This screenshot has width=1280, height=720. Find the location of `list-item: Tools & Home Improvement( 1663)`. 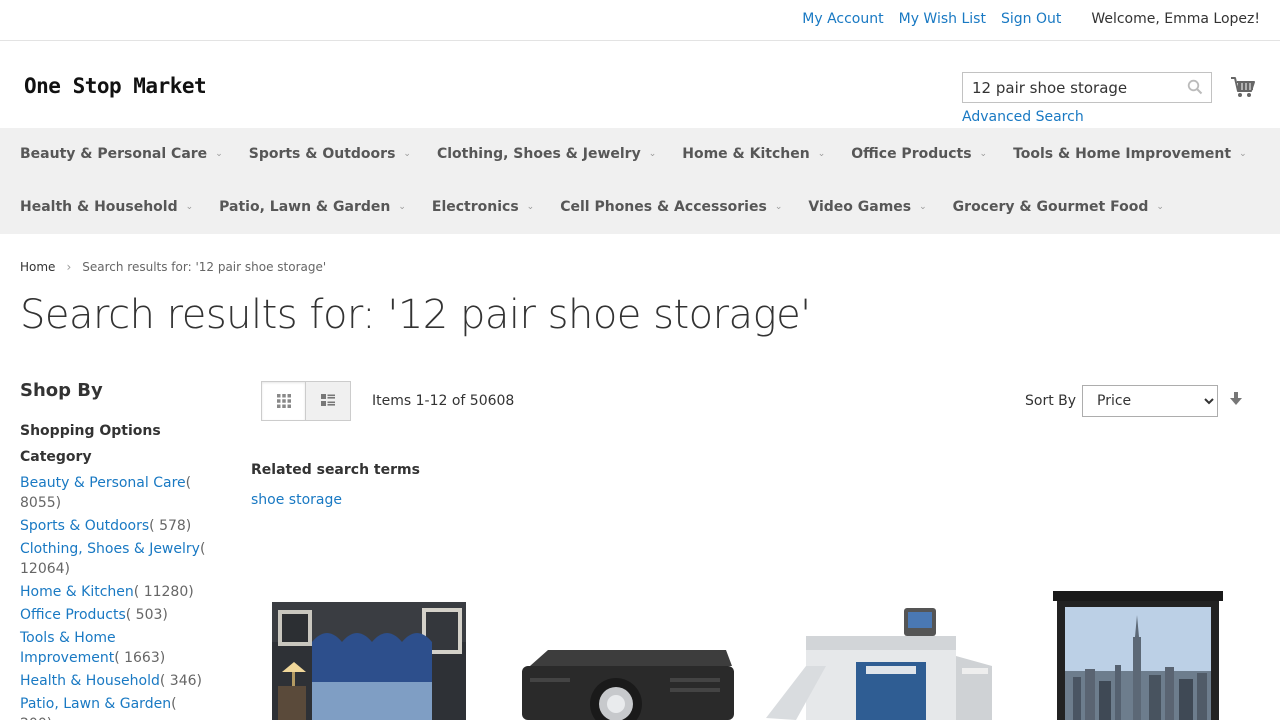

list-item: Tools & Home Improvement( 1663) is located at coordinates (115, 648).